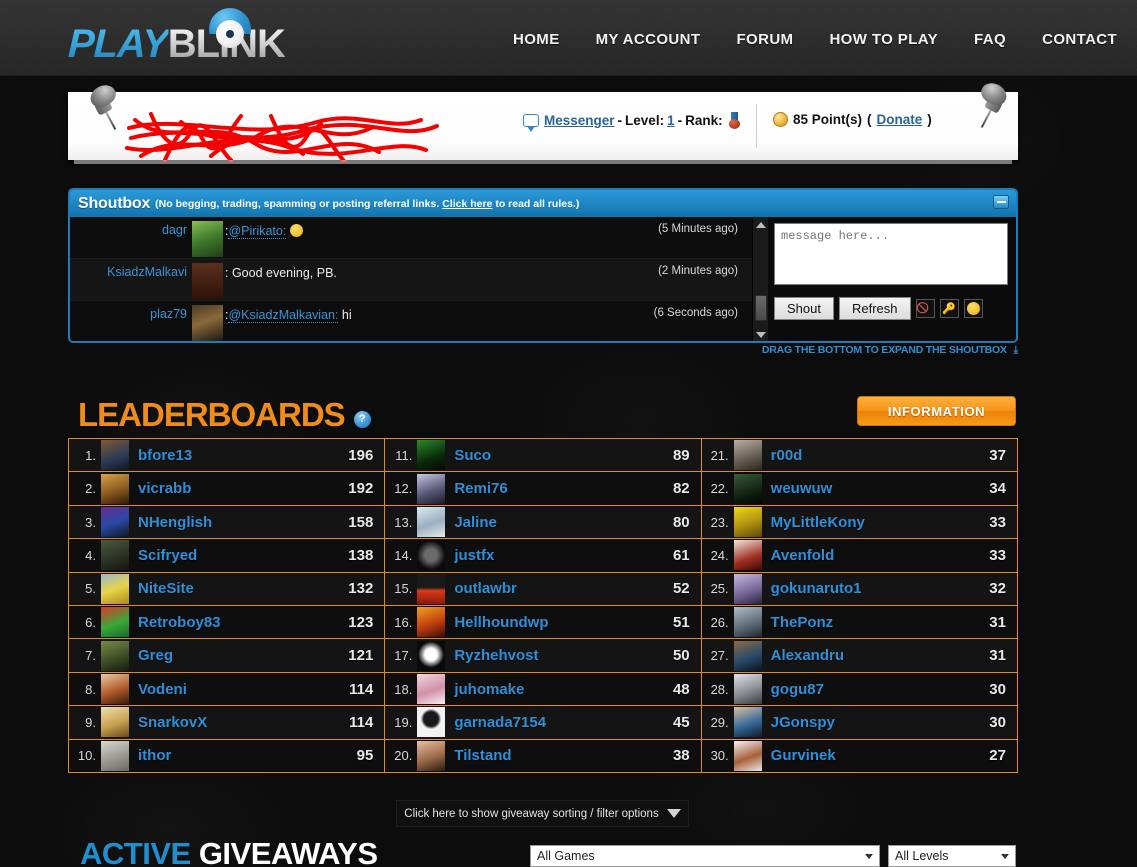 The height and width of the screenshot is (867, 1137). What do you see at coordinates (719, 656) in the screenshot?
I see `rank-number: 27.` at bounding box center [719, 656].